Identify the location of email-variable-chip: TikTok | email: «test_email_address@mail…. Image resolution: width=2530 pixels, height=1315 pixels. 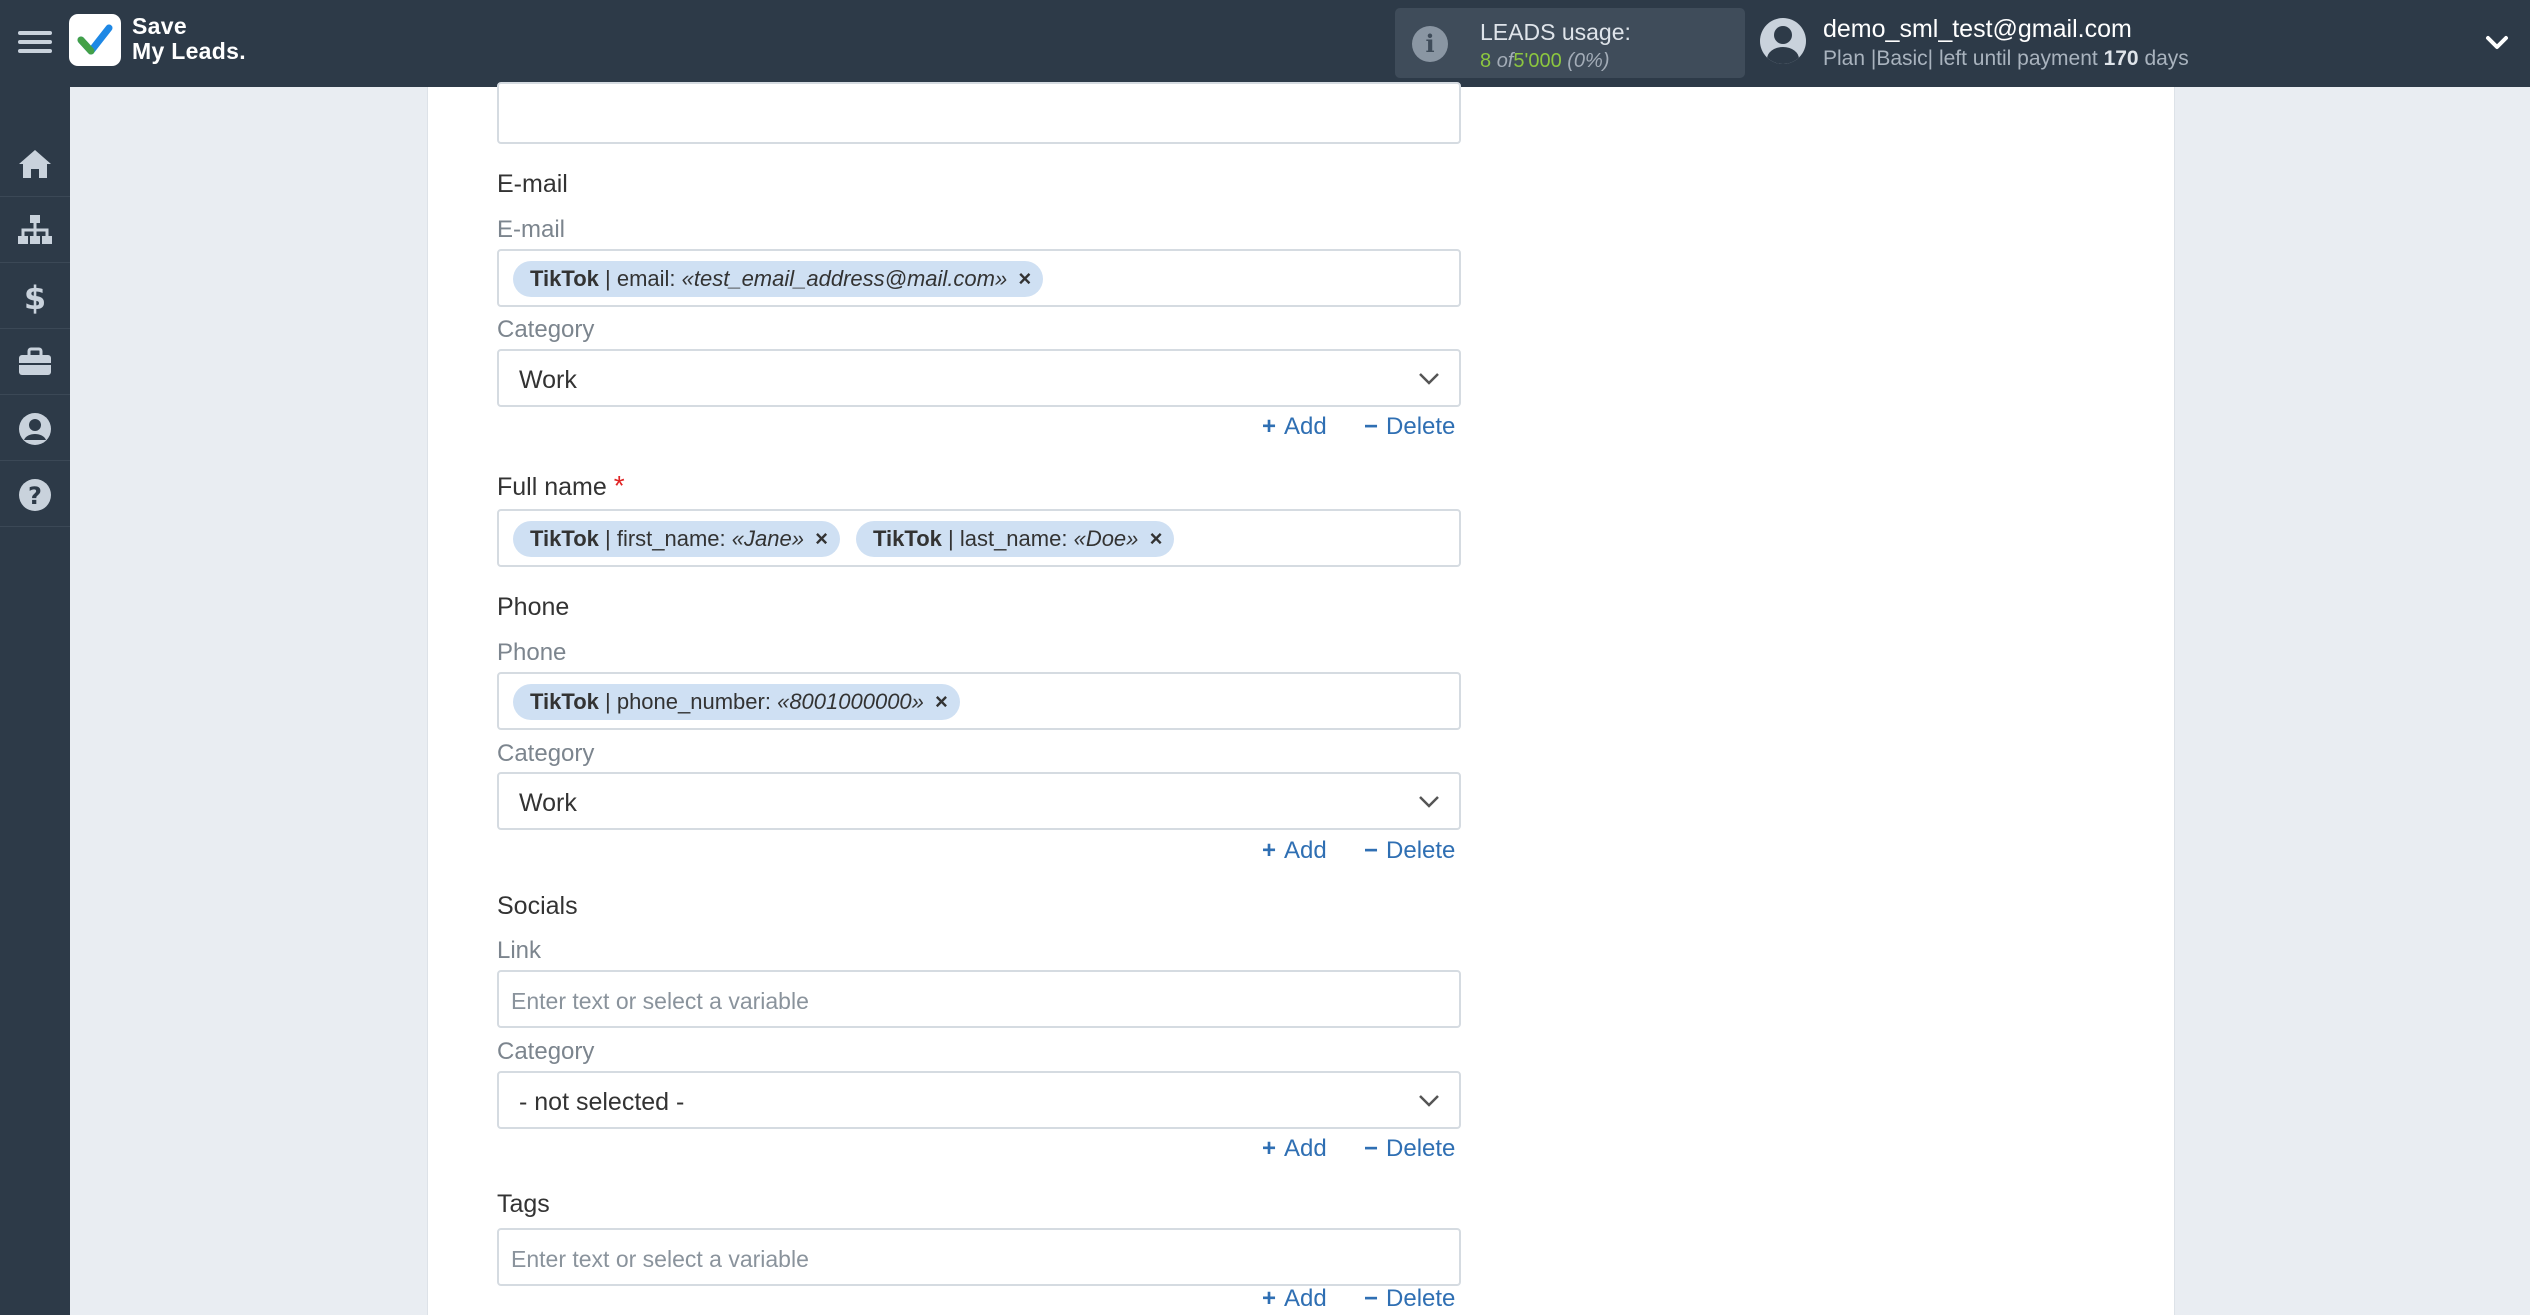
(778, 279).